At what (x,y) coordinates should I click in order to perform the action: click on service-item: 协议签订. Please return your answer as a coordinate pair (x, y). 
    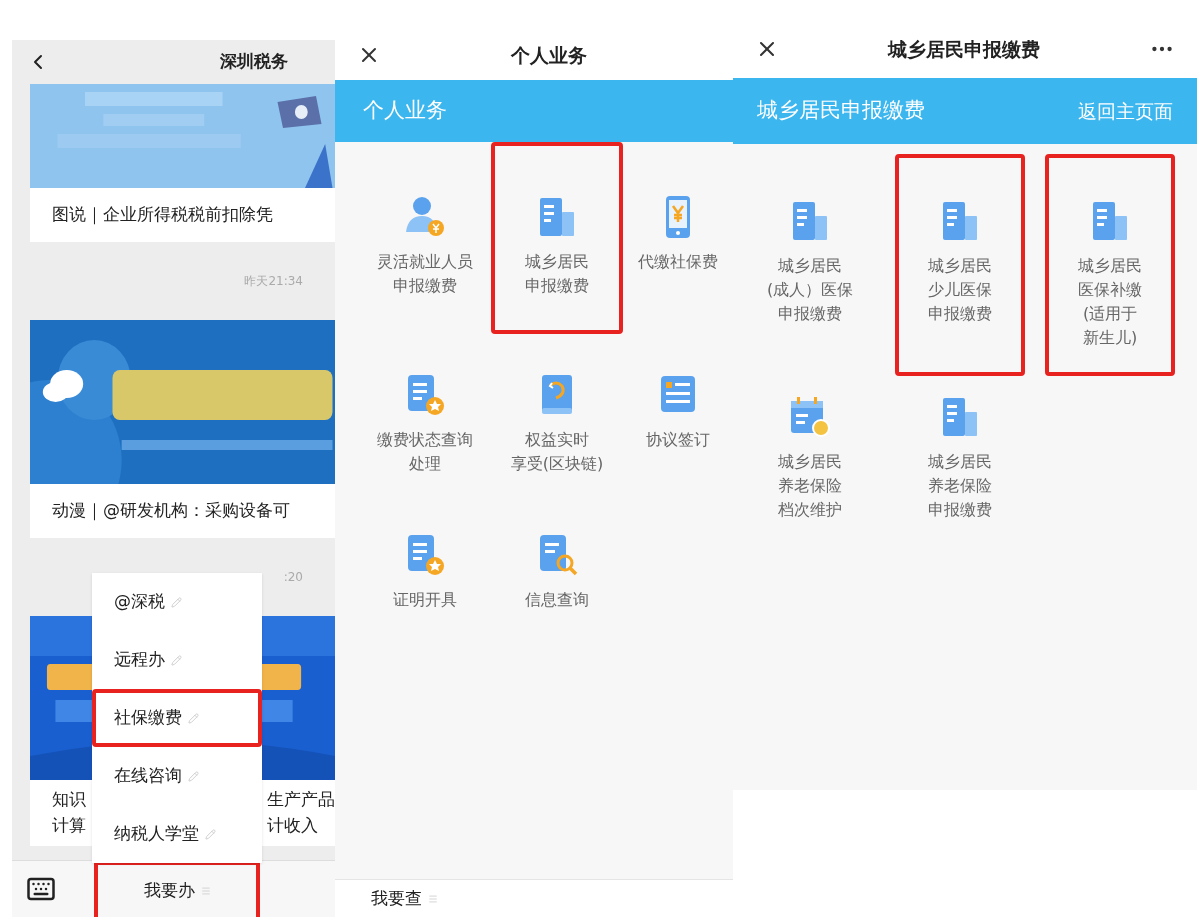
    Looking at the image, I should click on (678, 413).